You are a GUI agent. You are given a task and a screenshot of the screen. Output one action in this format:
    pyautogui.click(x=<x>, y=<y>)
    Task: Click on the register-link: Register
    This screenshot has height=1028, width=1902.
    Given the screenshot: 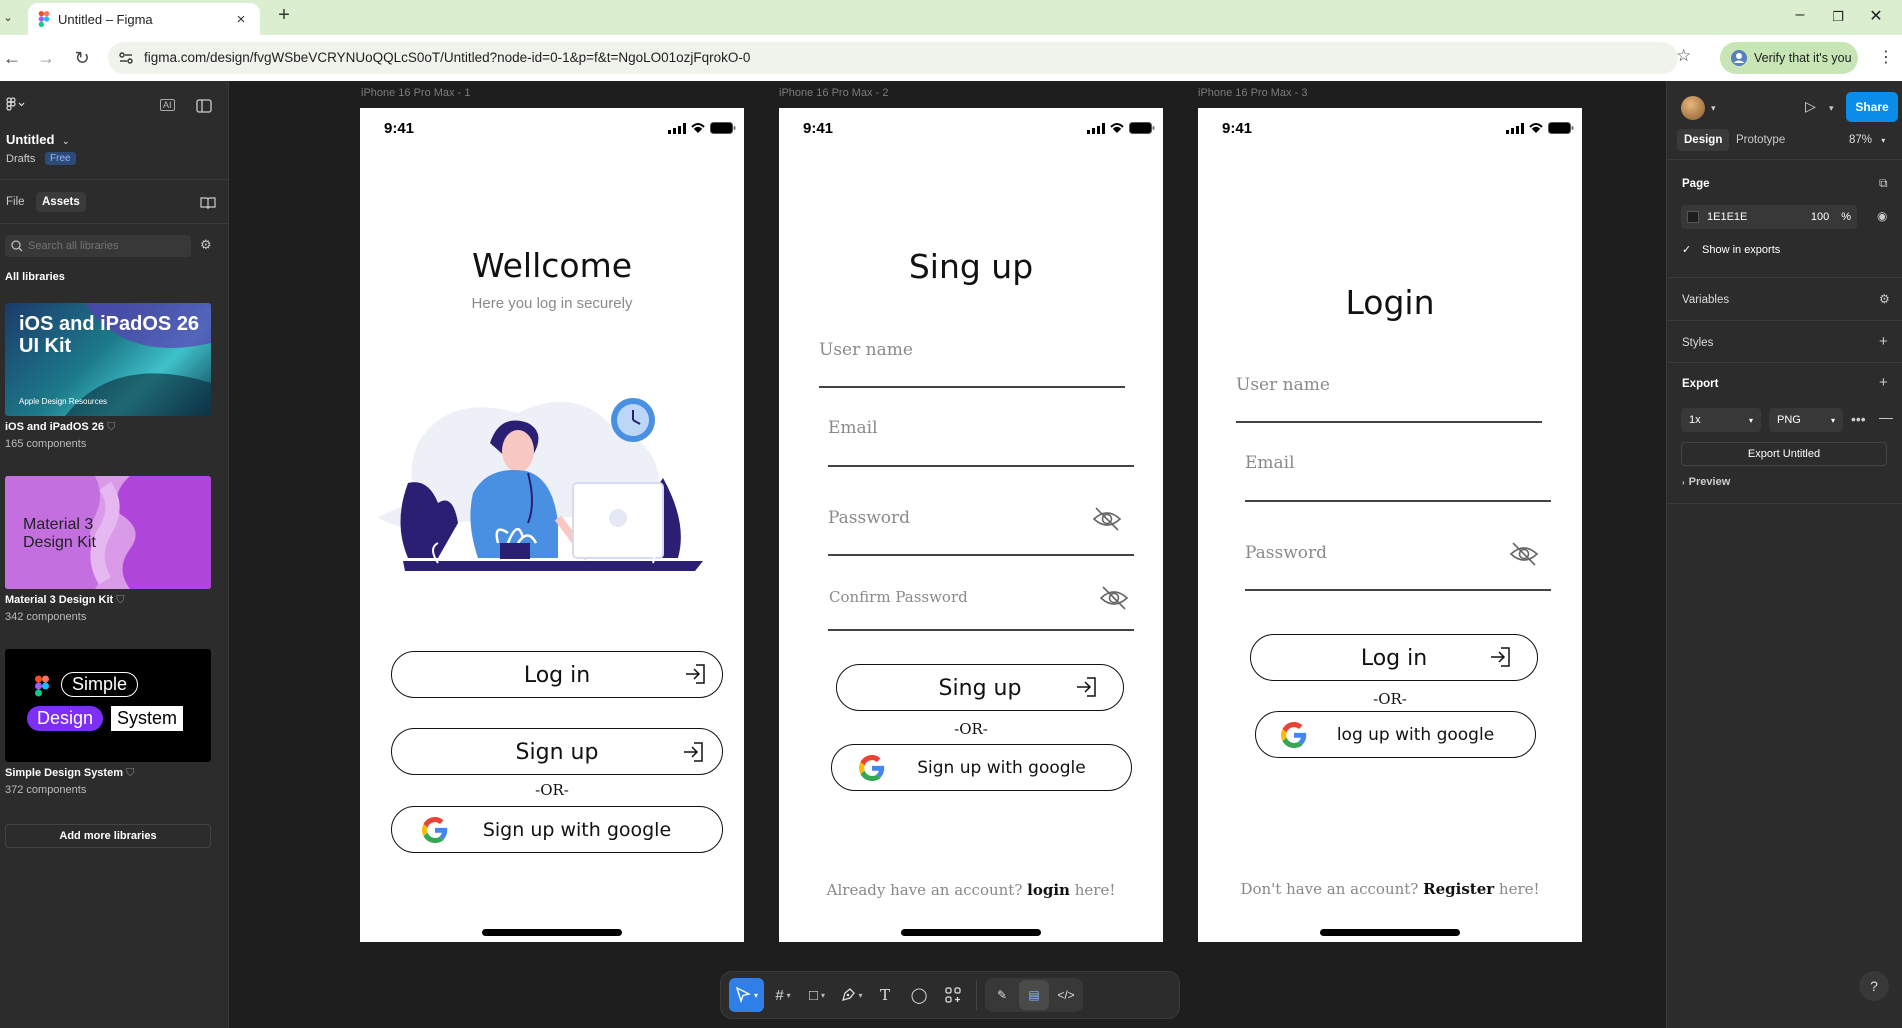 What is the action you would take?
    pyautogui.click(x=1458, y=889)
    